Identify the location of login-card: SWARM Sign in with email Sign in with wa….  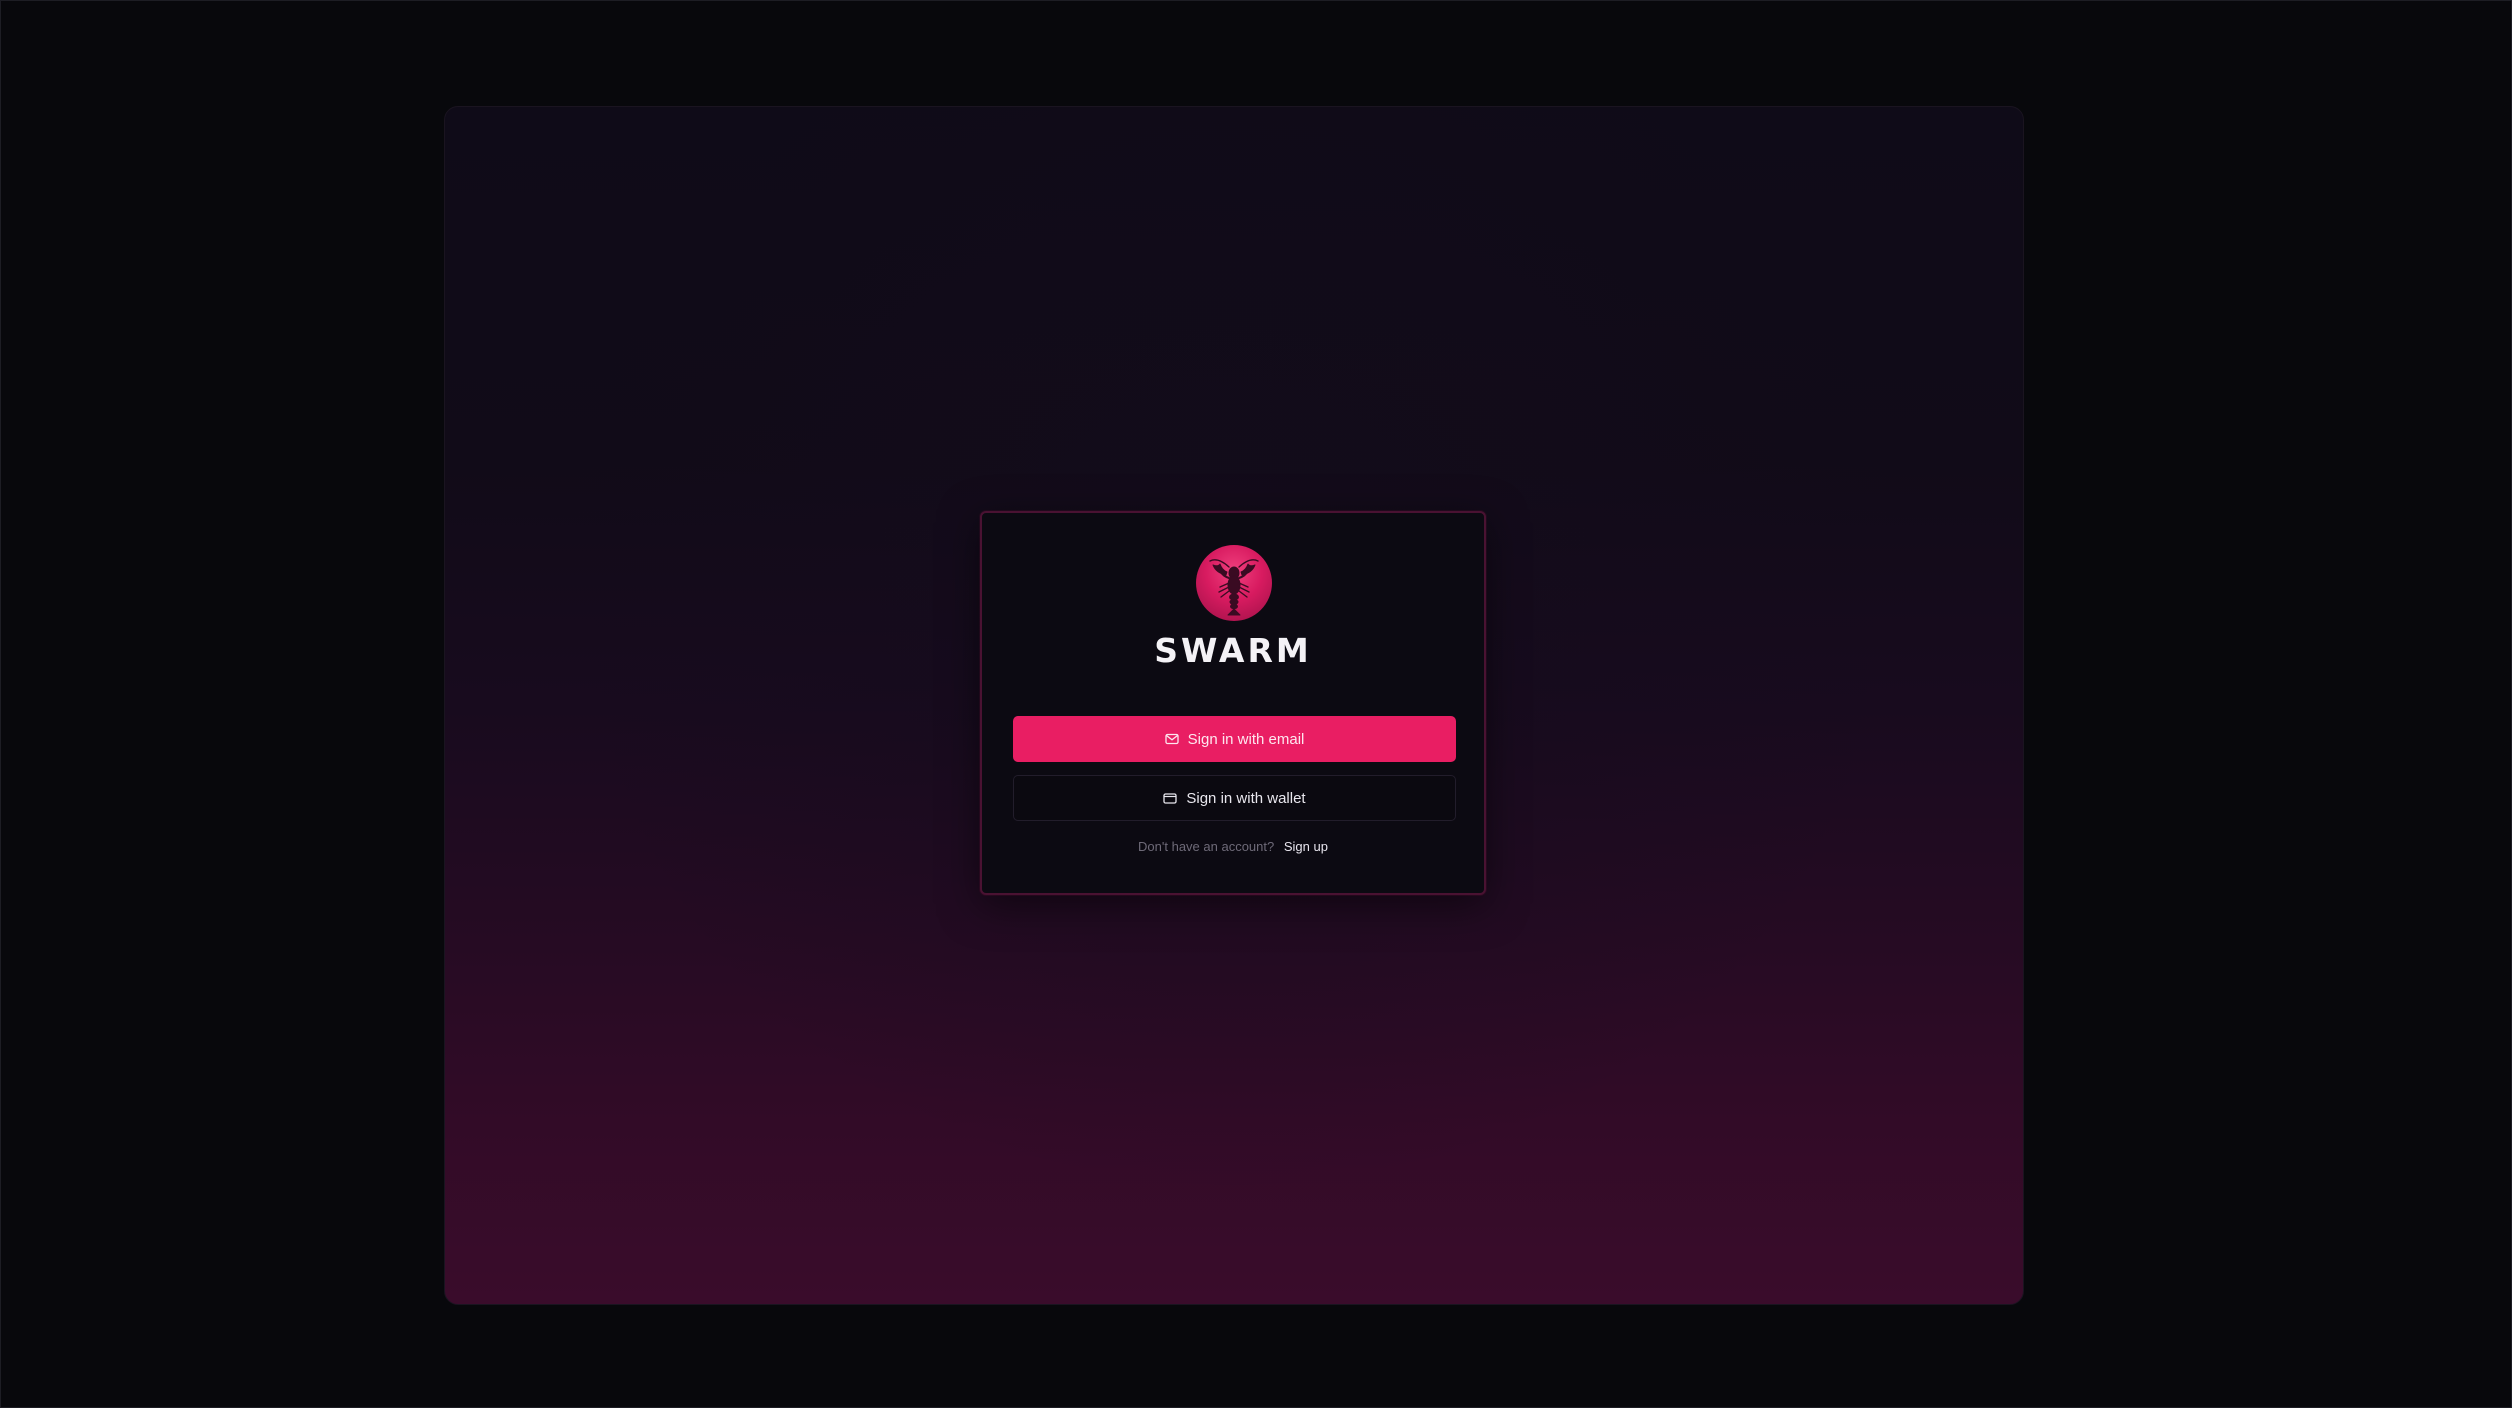
(1233, 703).